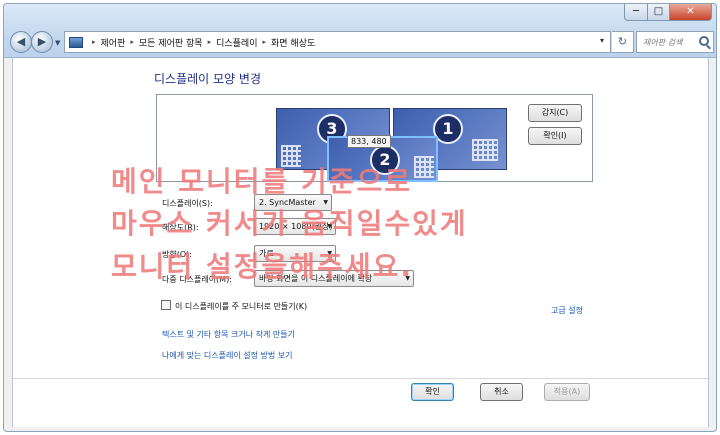  Describe the element at coordinates (337, 42) in the screenshot. I see `address-bar: ▸ 제어판 ▸ 모든 제어판 항목 ▸ 디스플레이 ▸ 화면 해상도 ▾` at that location.